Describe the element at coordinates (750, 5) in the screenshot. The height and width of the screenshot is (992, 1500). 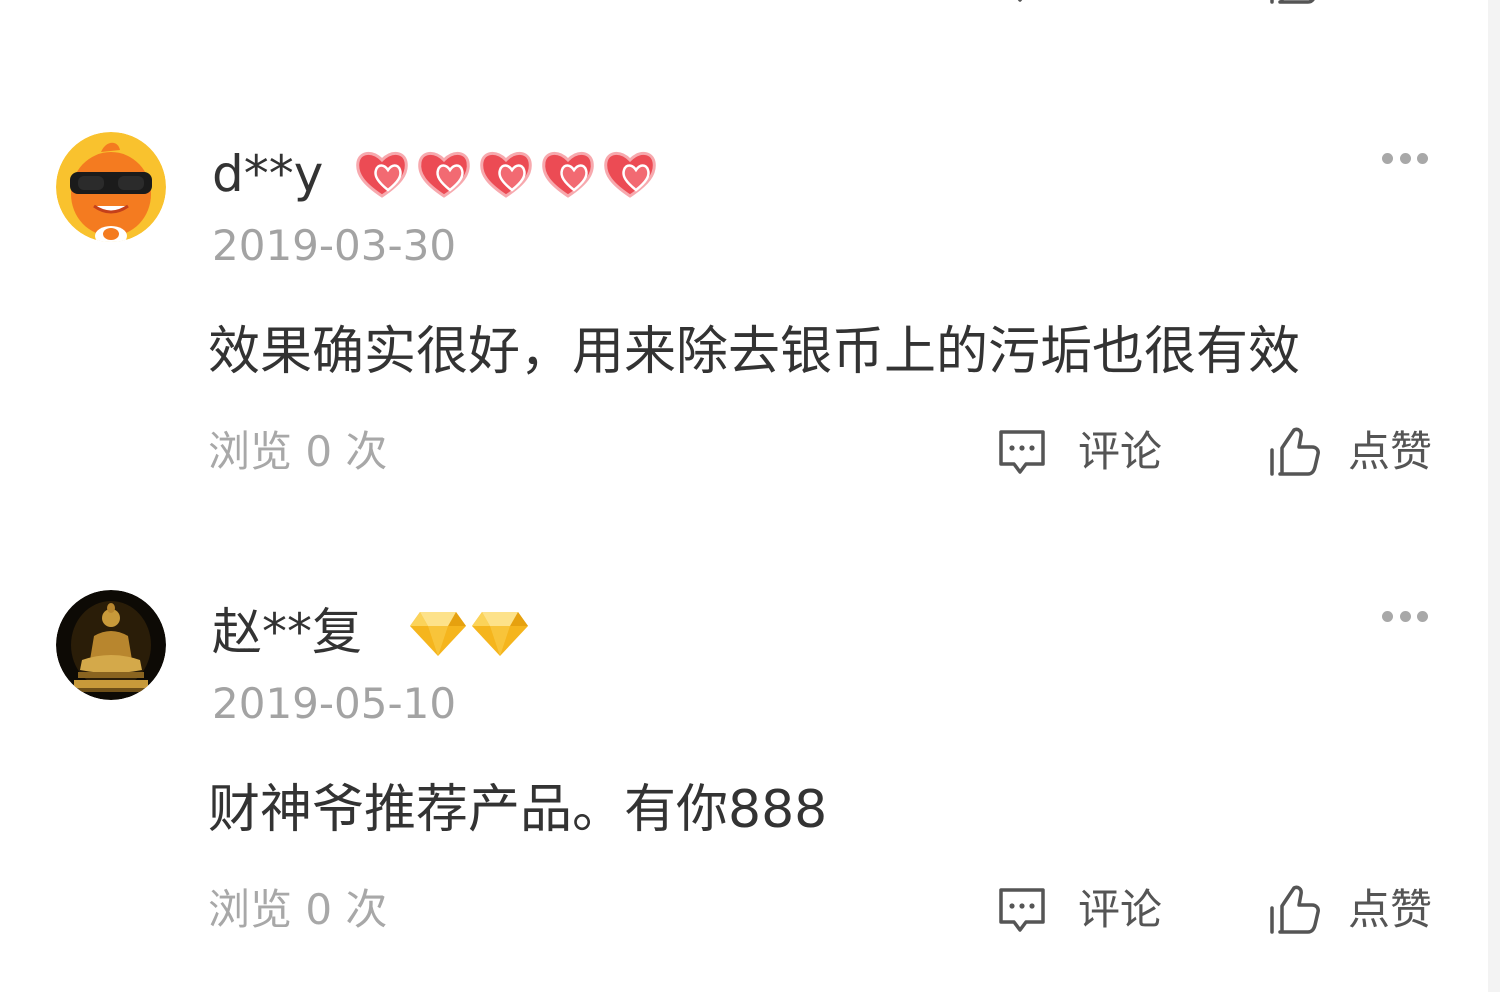
I see `previous-comment-footer: 浏览 0 次 评论 点赞` at that location.